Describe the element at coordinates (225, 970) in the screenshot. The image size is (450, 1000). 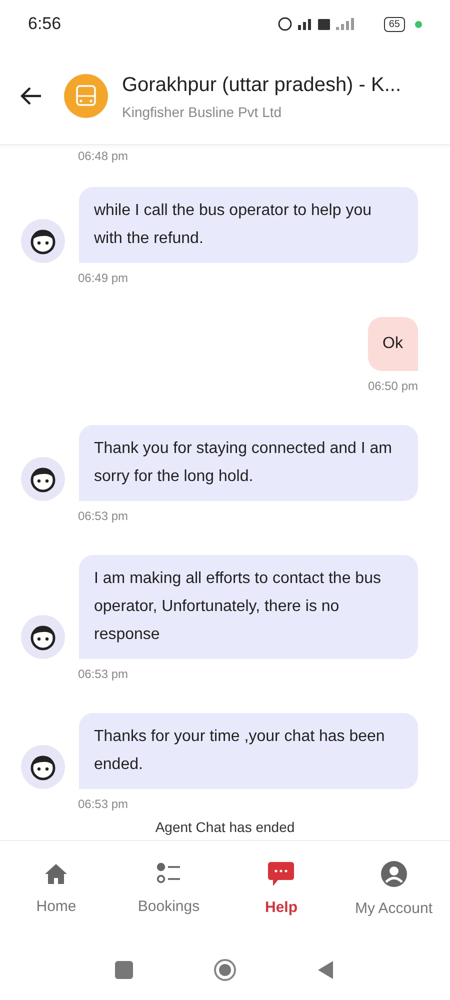
I see `home-button-icon` at that location.